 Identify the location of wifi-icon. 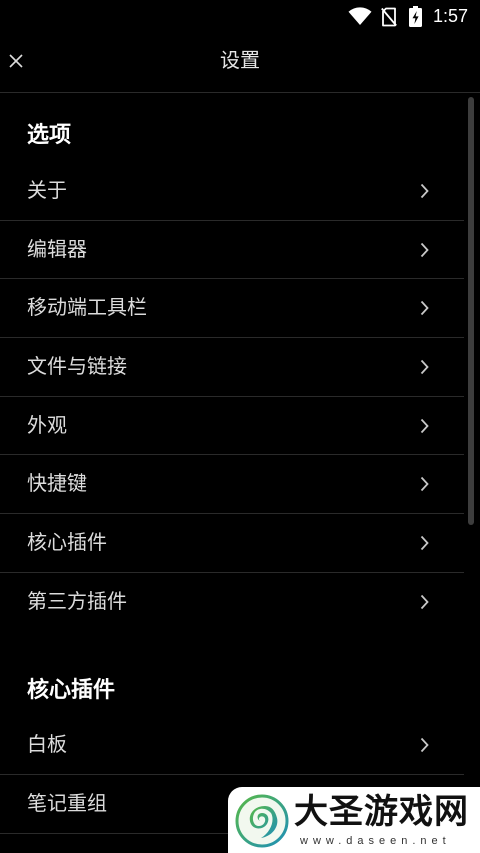
(360, 16).